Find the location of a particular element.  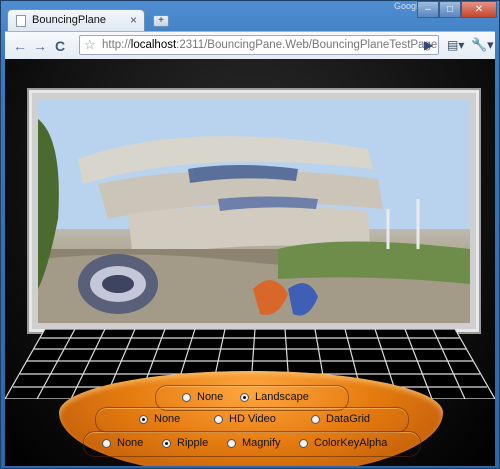

close-window-button: ✕ is located at coordinates (479, 9).